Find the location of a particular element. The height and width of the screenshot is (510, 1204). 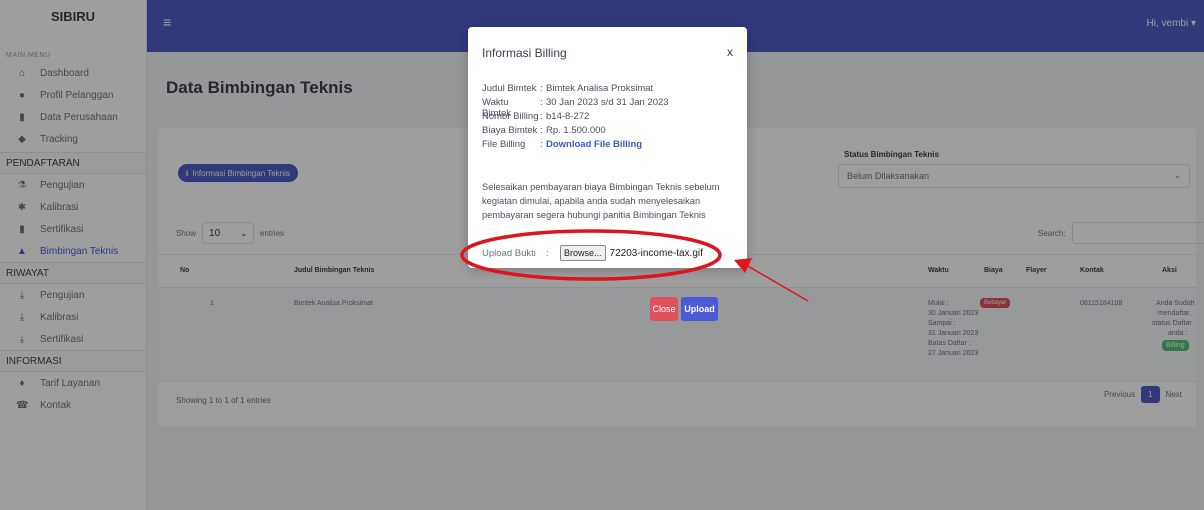

annotation-ellipse is located at coordinates (591, 255).